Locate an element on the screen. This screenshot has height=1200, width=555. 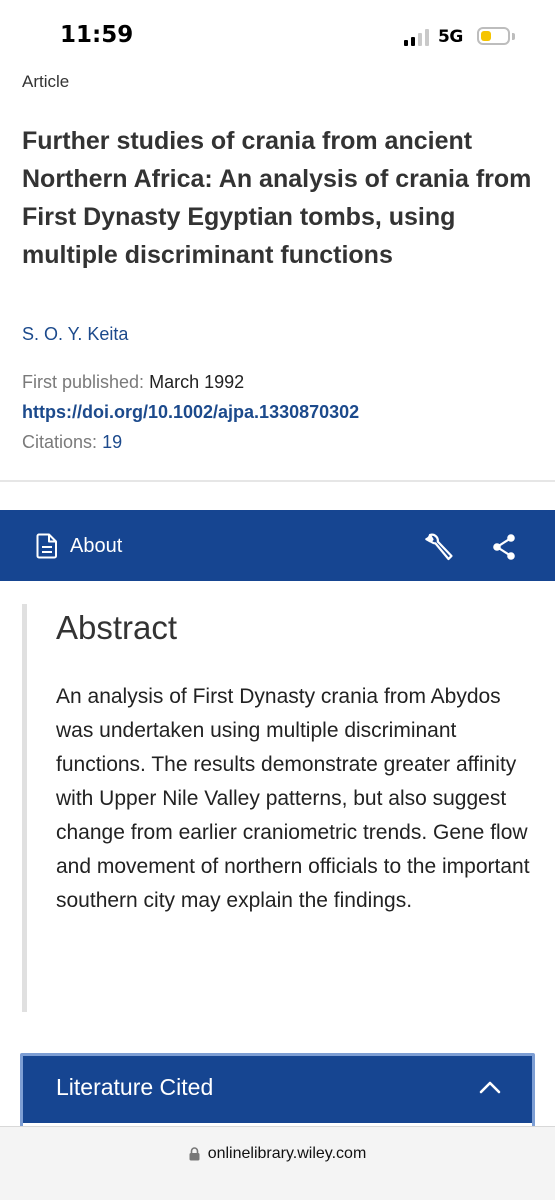
url-text: onlinelibrary.wiley.com is located at coordinates (287, 1153).